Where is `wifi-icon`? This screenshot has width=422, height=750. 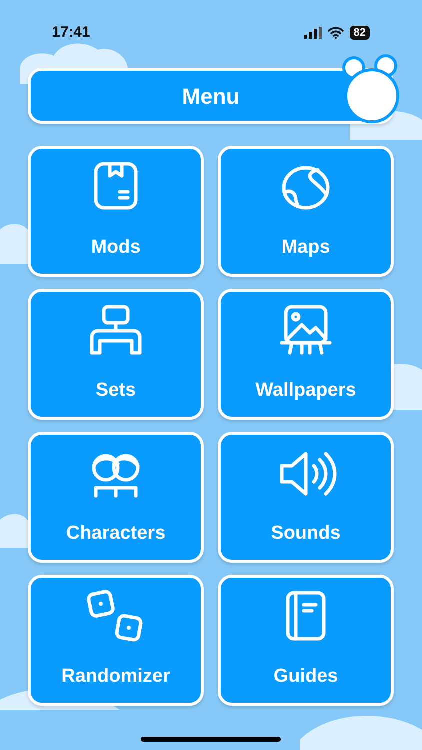 wifi-icon is located at coordinates (336, 33).